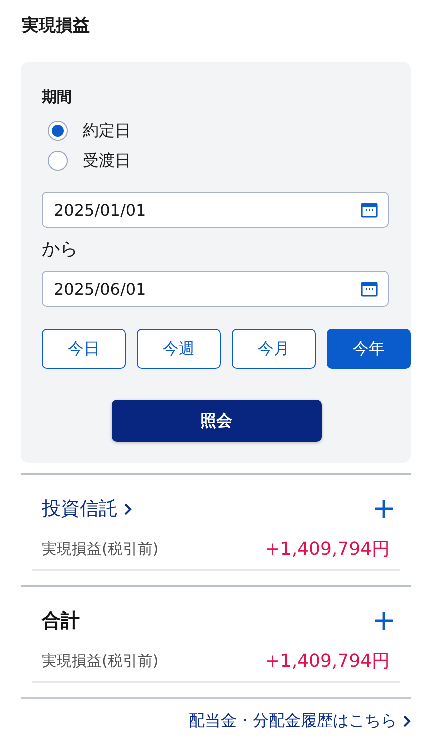 The image size is (432, 752). What do you see at coordinates (56, 26) in the screenshot?
I see `page-title: 実現損益` at bounding box center [56, 26].